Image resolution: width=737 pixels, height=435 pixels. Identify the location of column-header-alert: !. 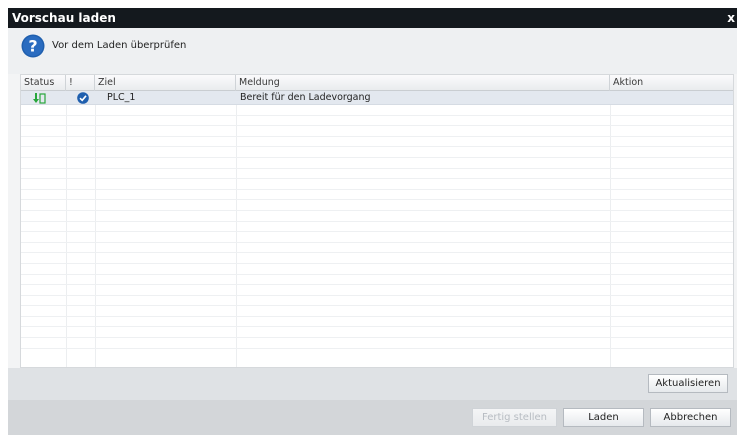
(80, 83).